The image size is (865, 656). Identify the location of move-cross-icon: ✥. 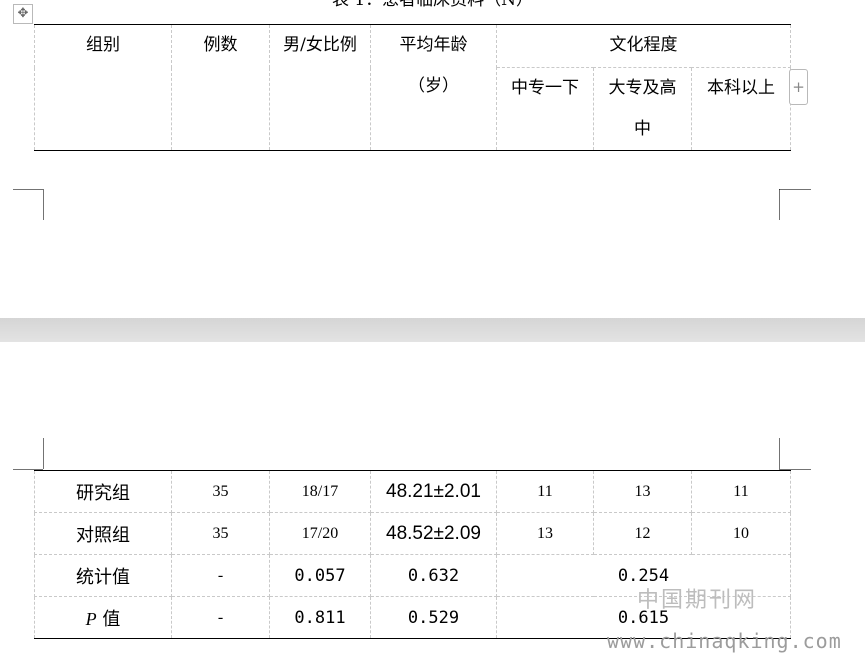
(23, 14).